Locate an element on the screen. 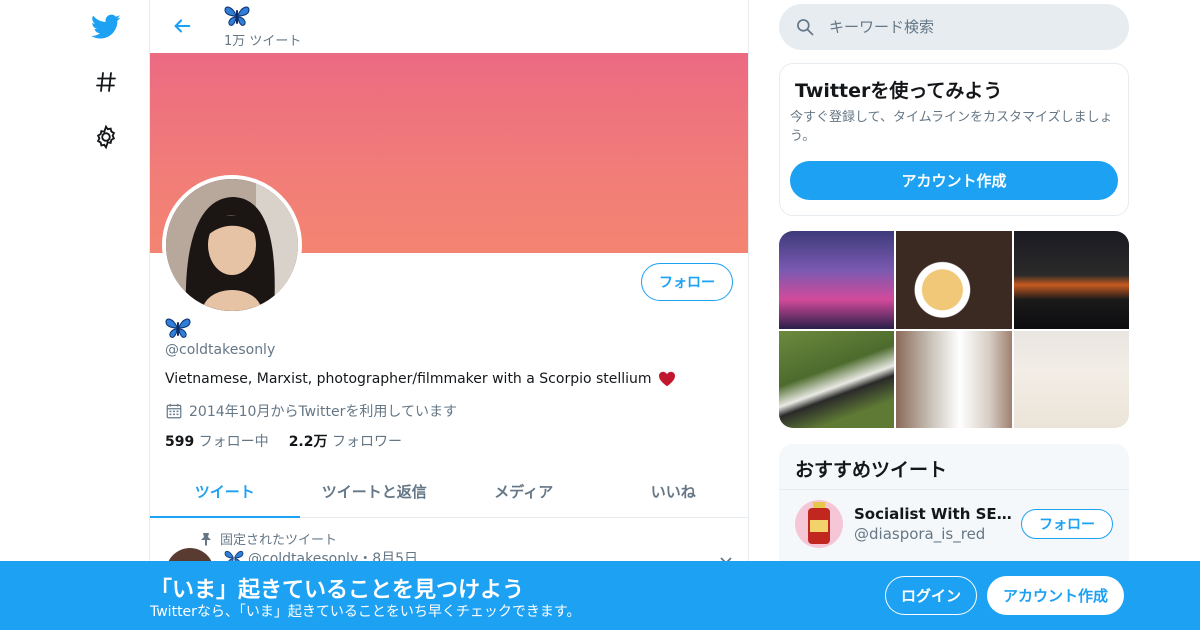 This screenshot has width=1200, height=630. search-icon is located at coordinates (805, 27).